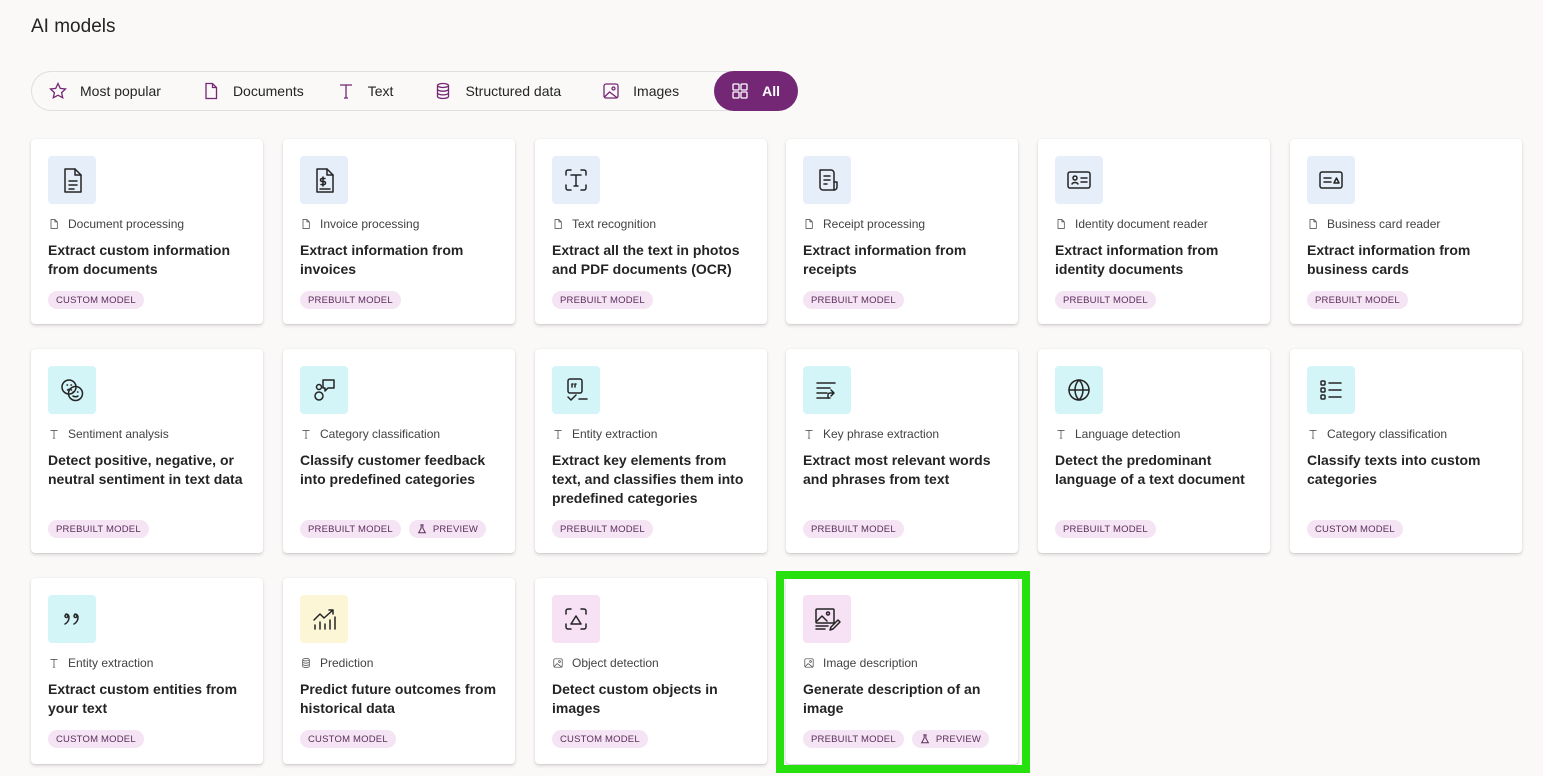  I want to click on filter-tab-images: Images, so click(652, 91).